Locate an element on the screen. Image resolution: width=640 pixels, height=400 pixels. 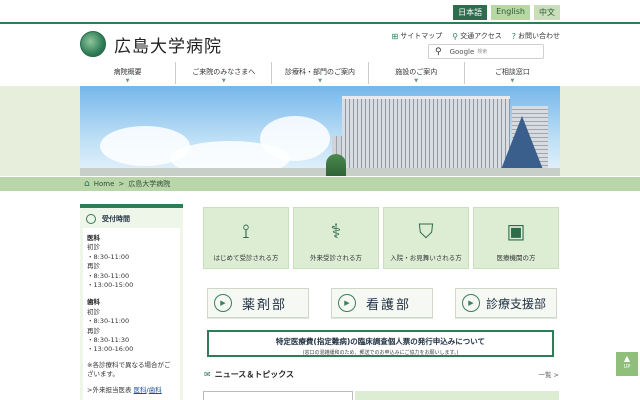
utility-links: ⊞ サイトマップ ⚲ 交通アクセス ? お問い合わせ is located at coordinates (476, 36).